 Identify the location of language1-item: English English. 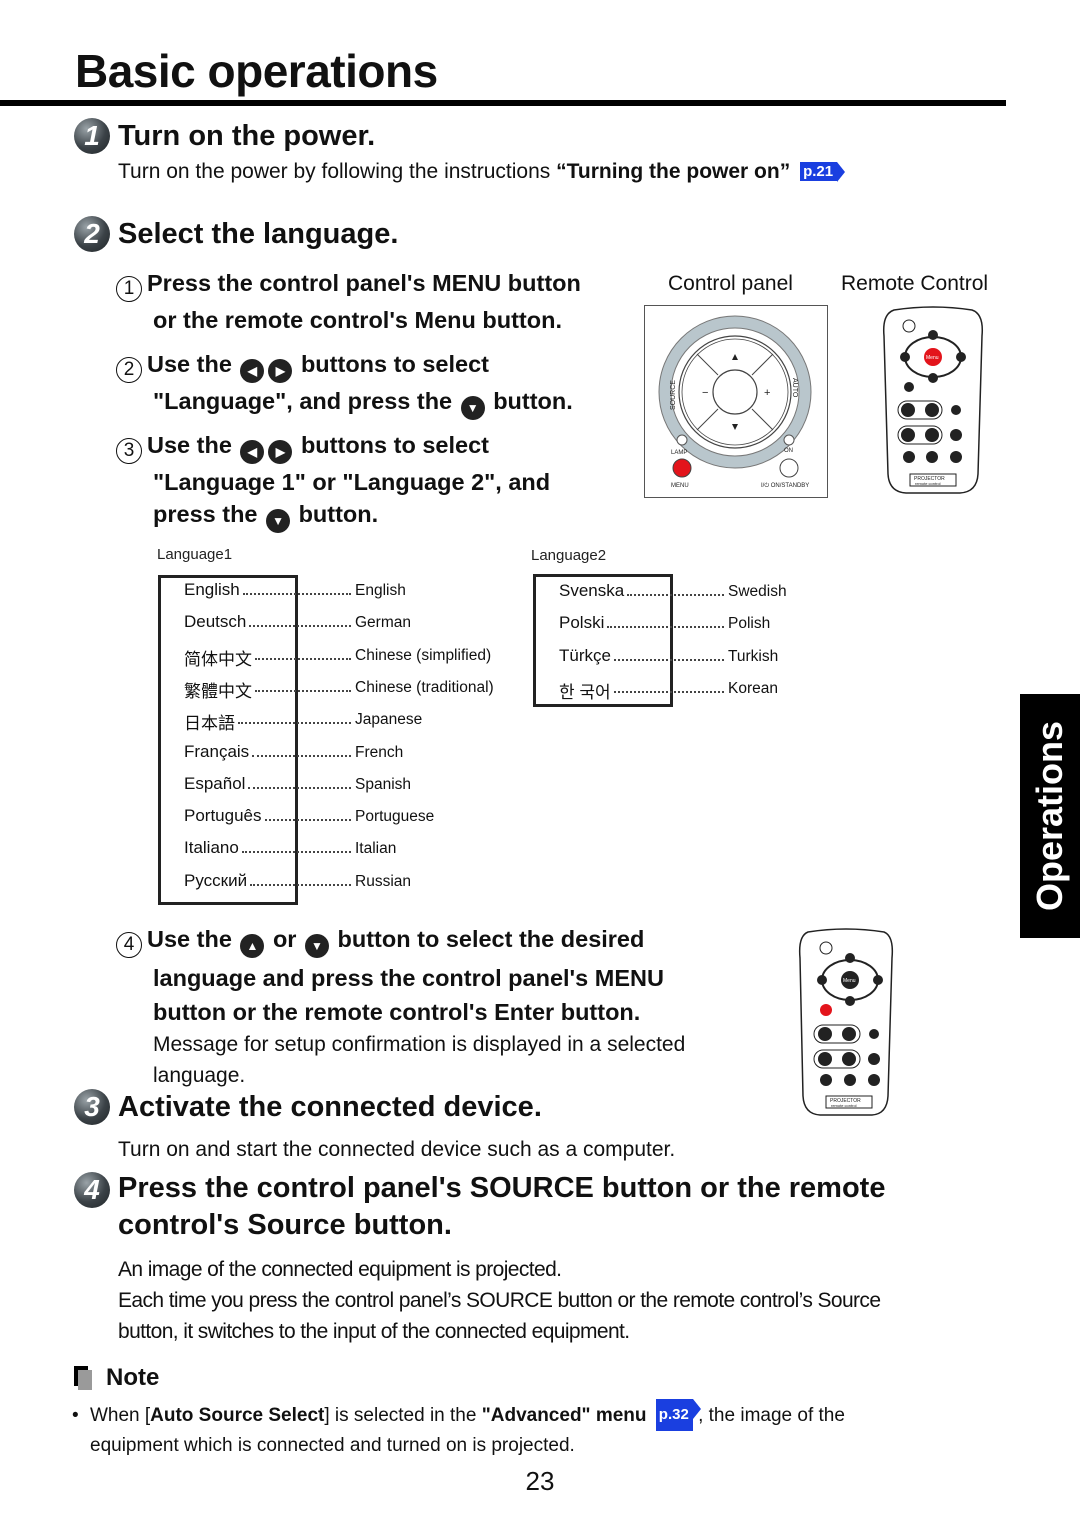
(330, 596).